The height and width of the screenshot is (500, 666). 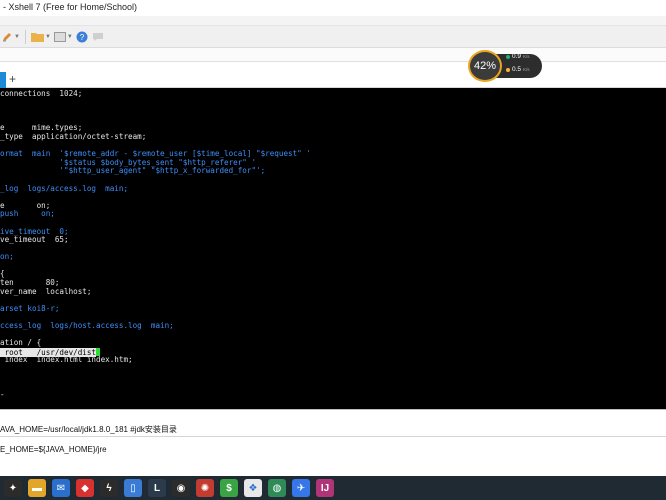 What do you see at coordinates (109, 488) in the screenshot?
I see `terminal-icon: ϟ` at bounding box center [109, 488].